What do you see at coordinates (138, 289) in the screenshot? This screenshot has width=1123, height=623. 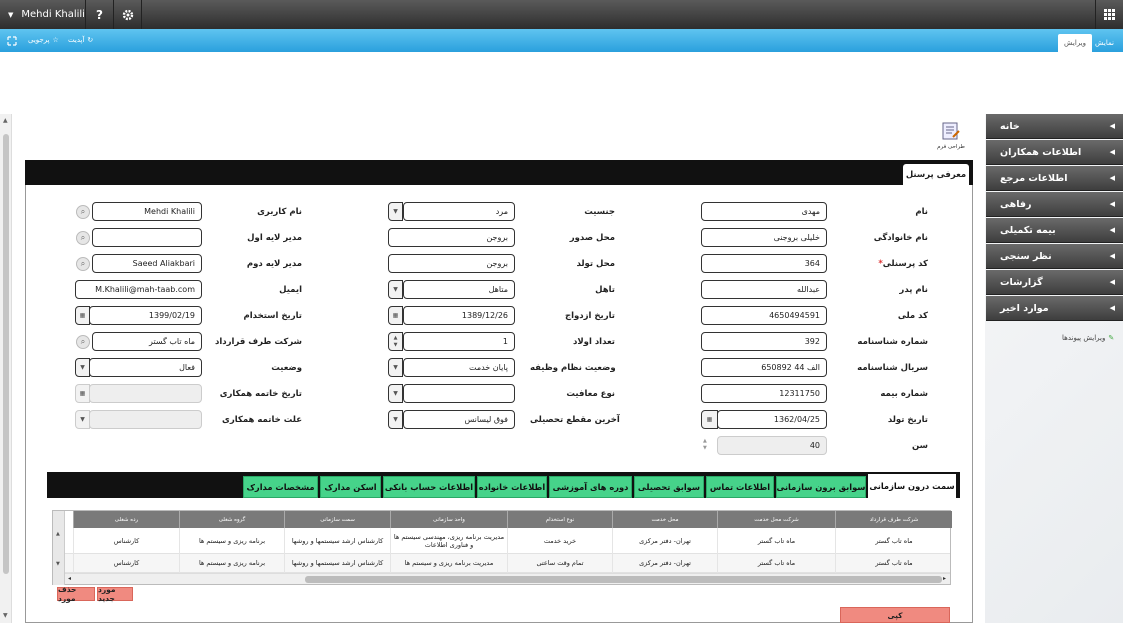 I see `field-col3-3: M.Khalili@mah-taab.com` at bounding box center [138, 289].